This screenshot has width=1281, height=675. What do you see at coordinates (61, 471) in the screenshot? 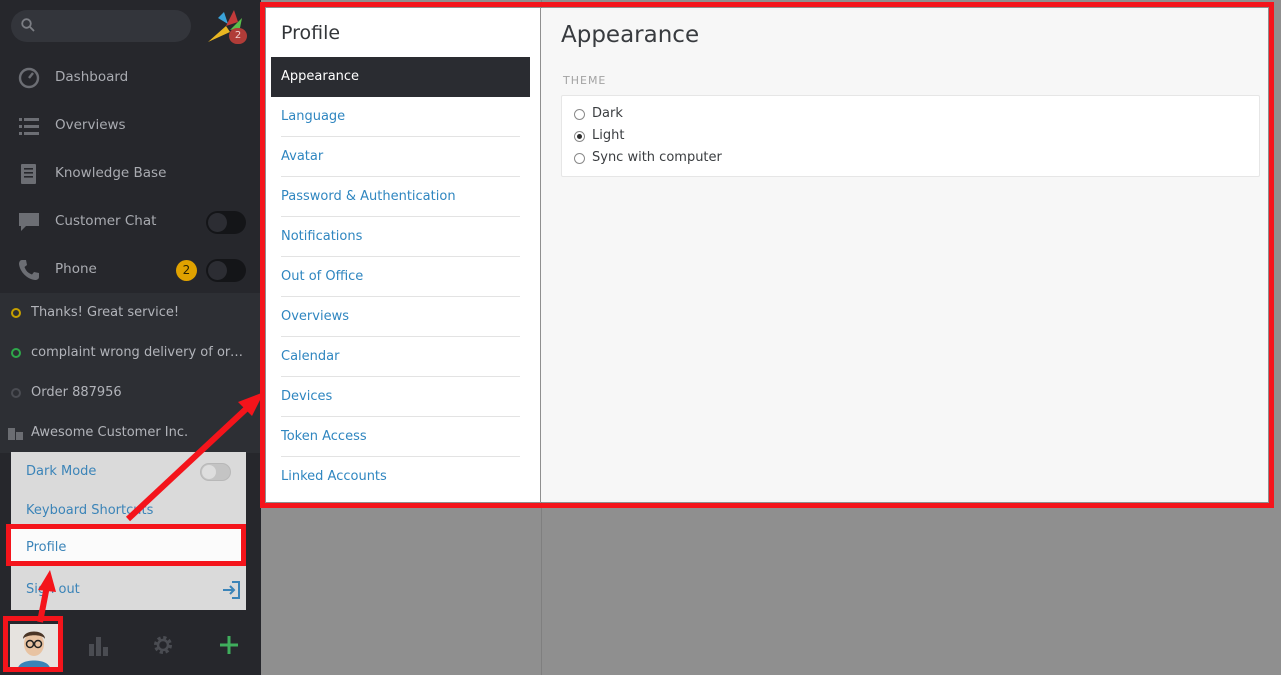
I see `menu-item-label: Dark Mode` at bounding box center [61, 471].